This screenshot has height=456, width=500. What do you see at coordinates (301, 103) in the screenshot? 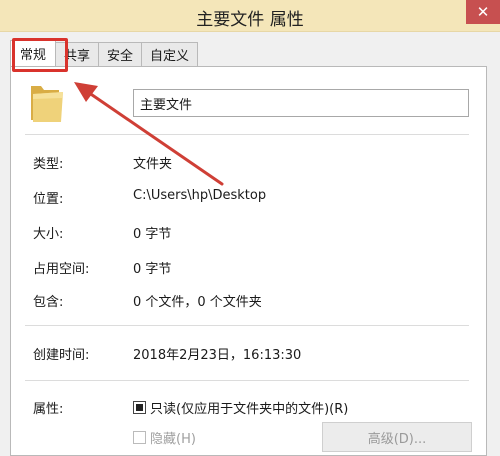
I see `folder-name-input: 主要文件` at bounding box center [301, 103].